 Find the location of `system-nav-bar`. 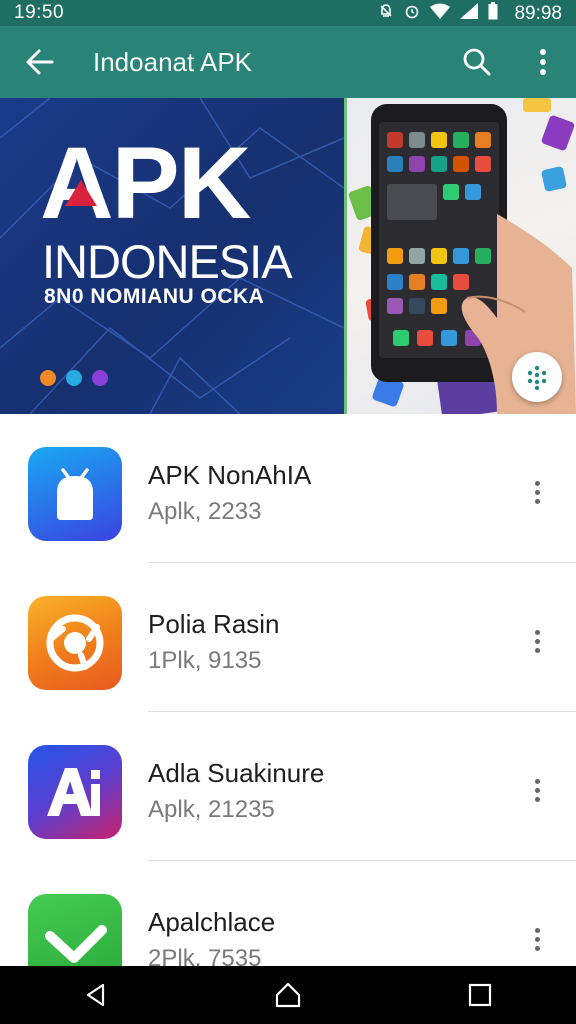

system-nav-bar is located at coordinates (288, 995).